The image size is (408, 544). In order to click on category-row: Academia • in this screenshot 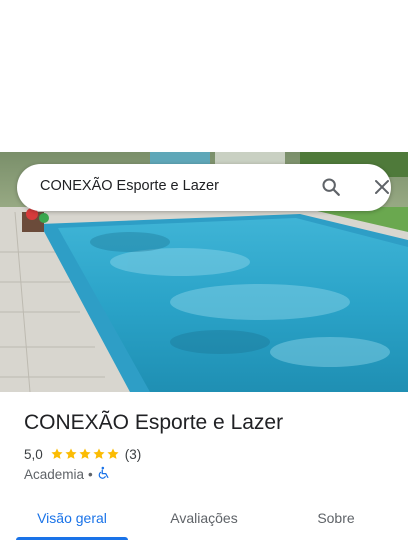, I will do `click(67, 474)`.